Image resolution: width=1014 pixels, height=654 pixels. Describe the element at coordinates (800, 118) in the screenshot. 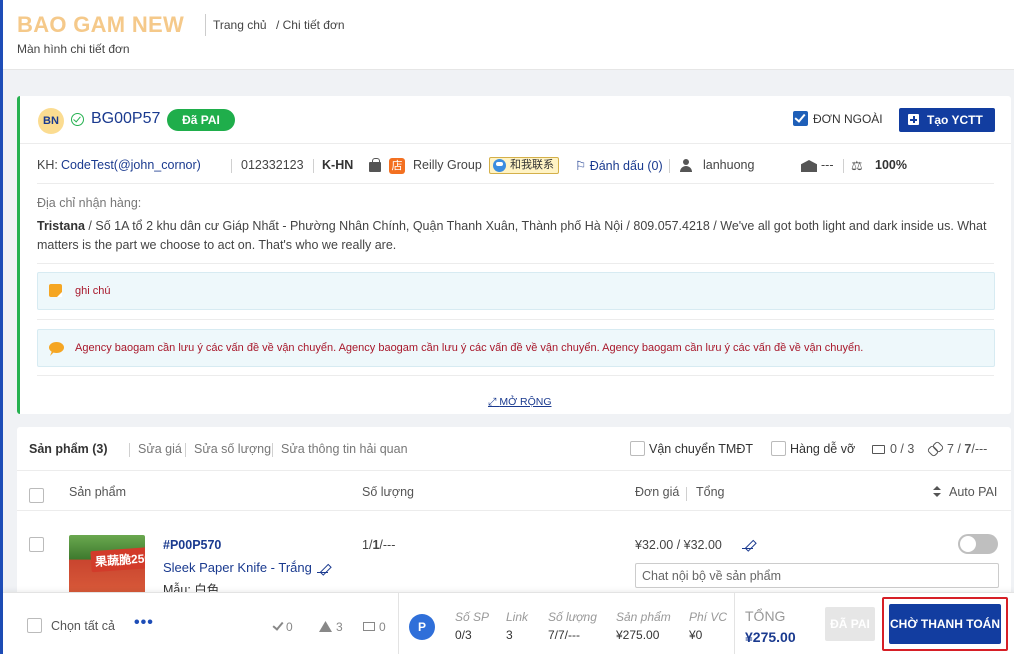

I see `external-order-checkbox` at that location.